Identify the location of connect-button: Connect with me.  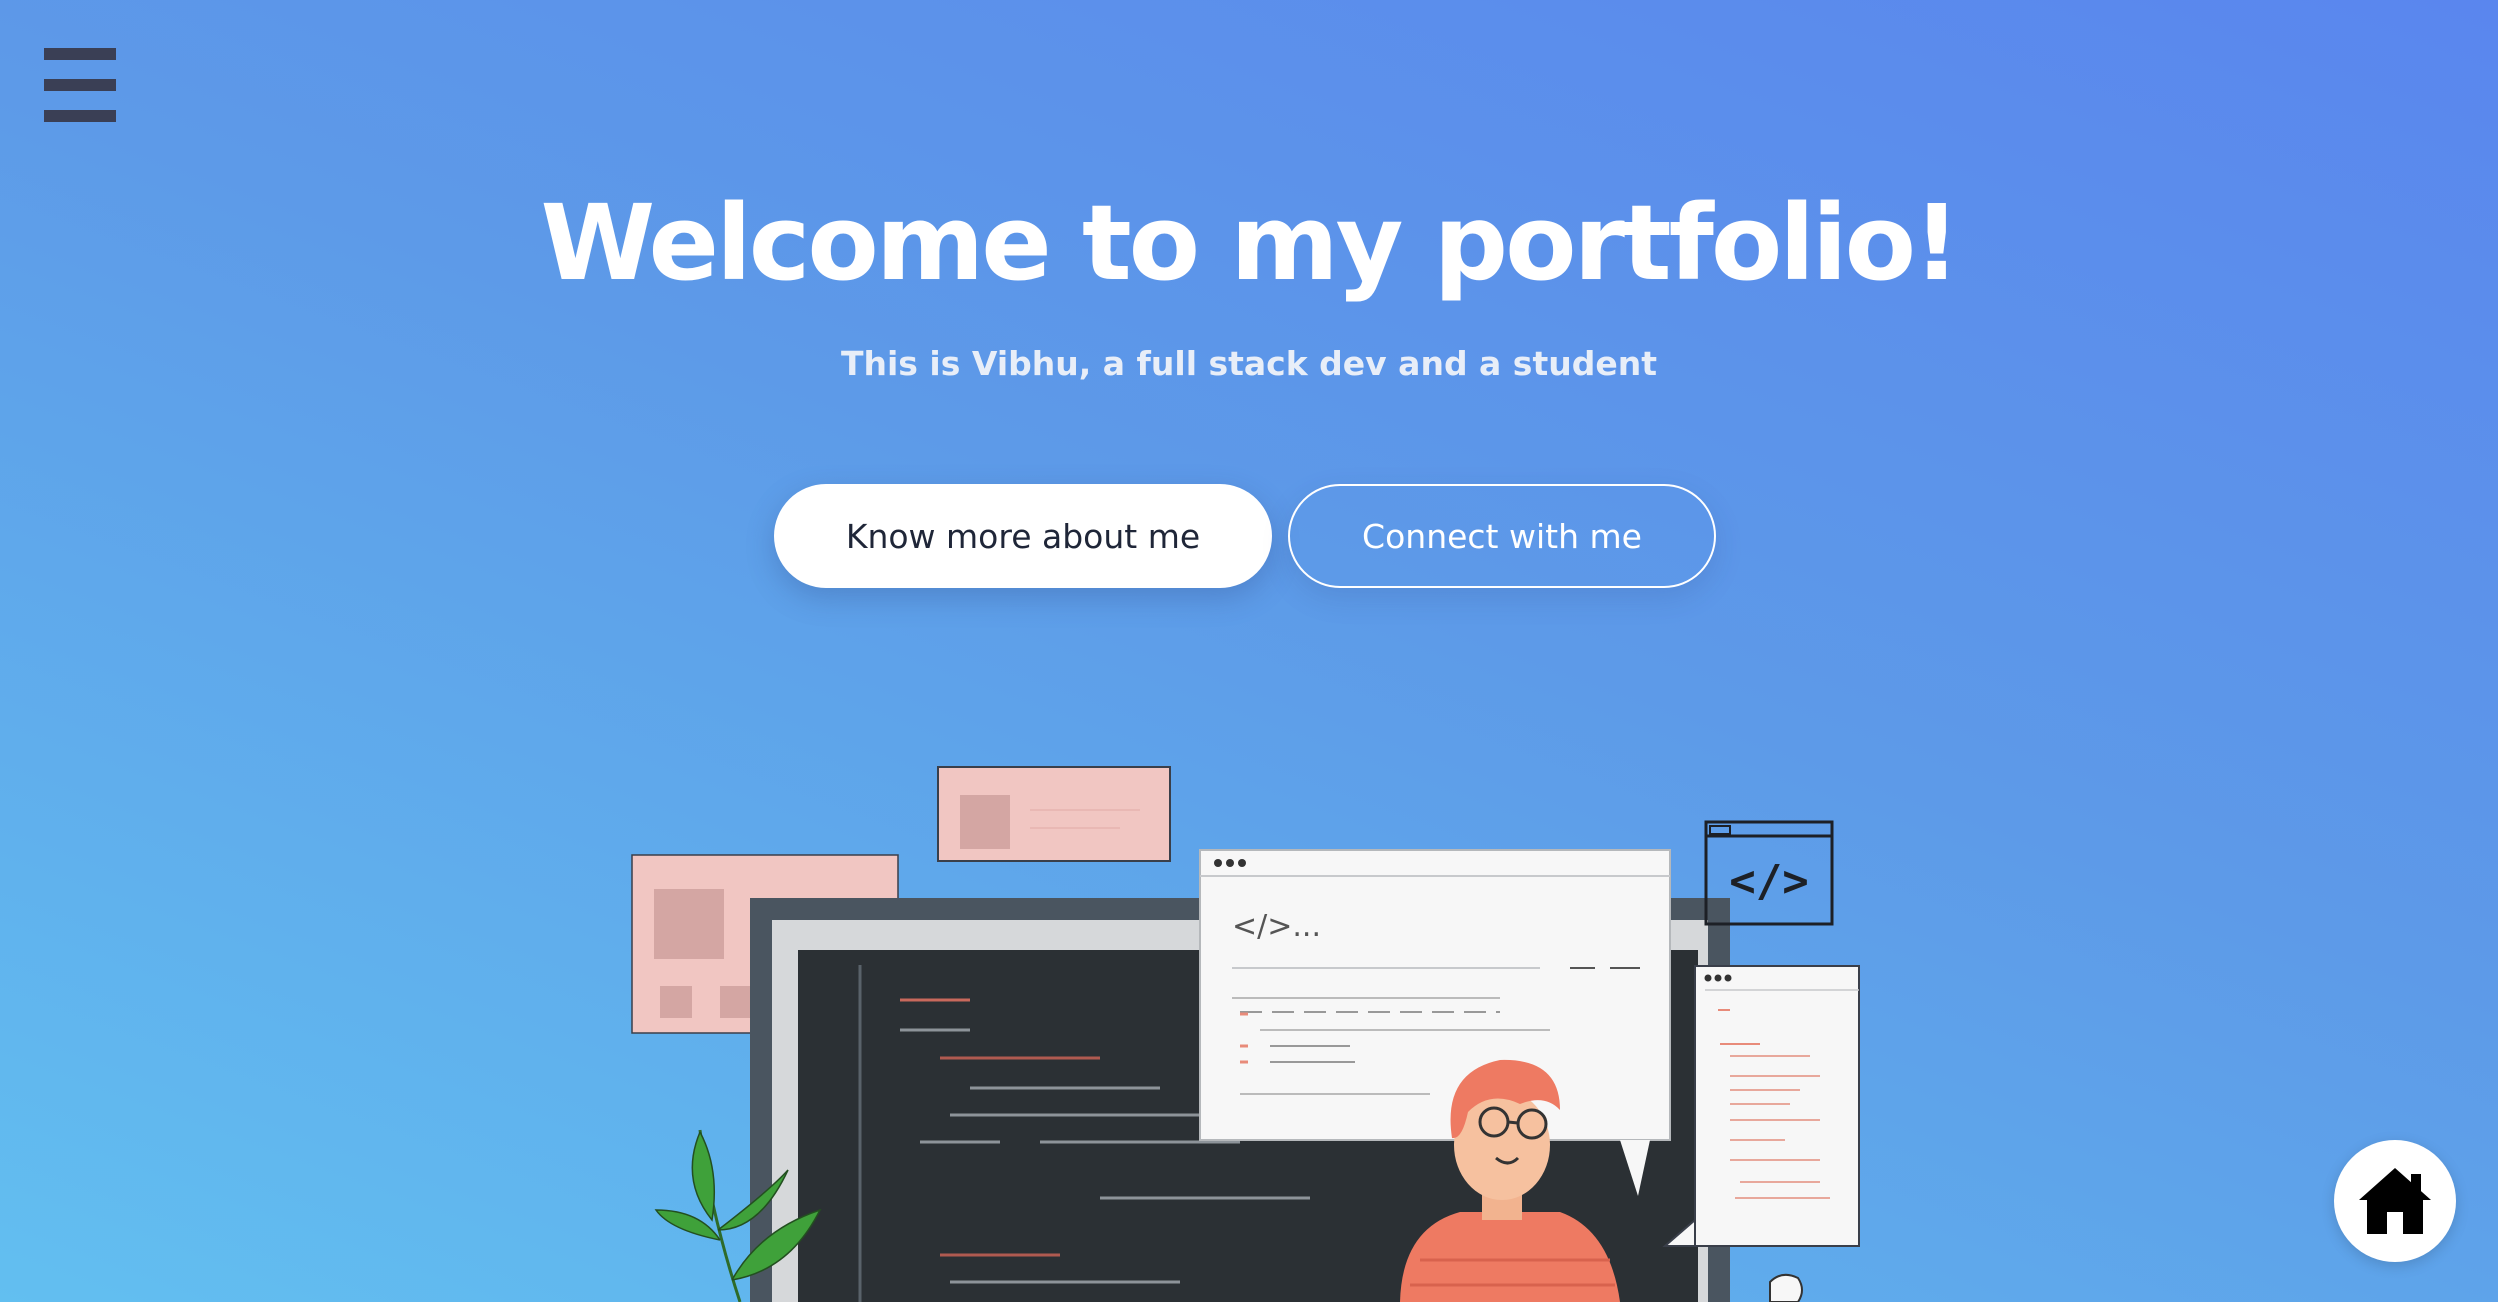
(1502, 536).